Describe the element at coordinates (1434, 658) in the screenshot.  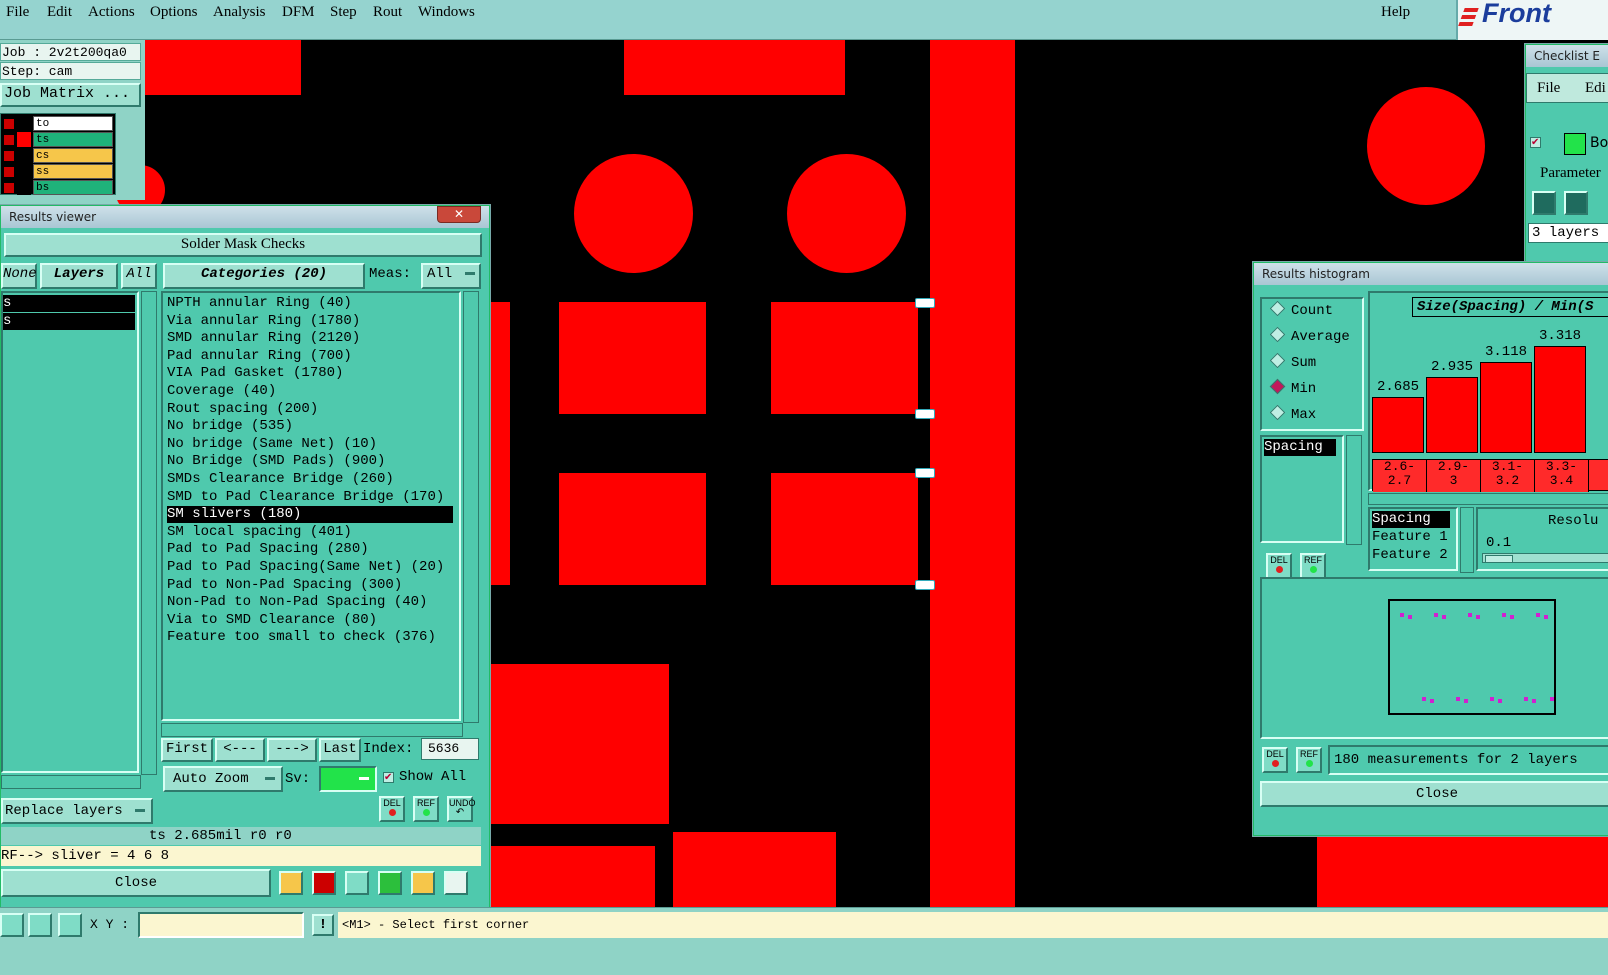
I see `board-preview` at that location.